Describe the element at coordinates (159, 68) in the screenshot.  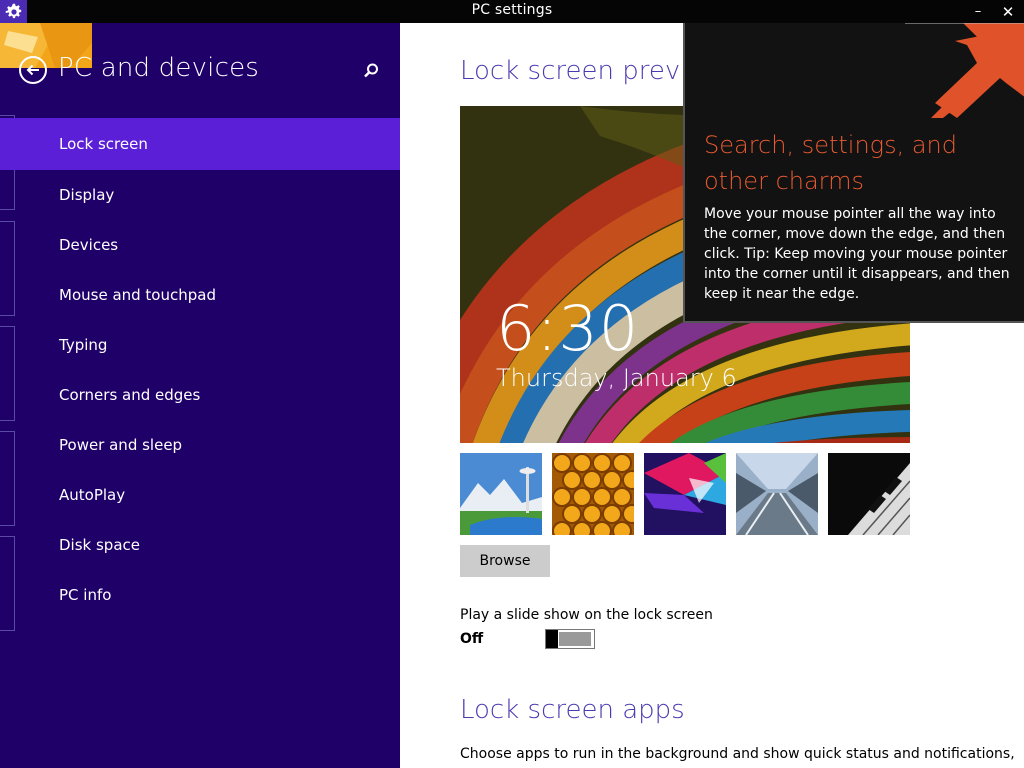
I see `page-title: PC and devices` at that location.